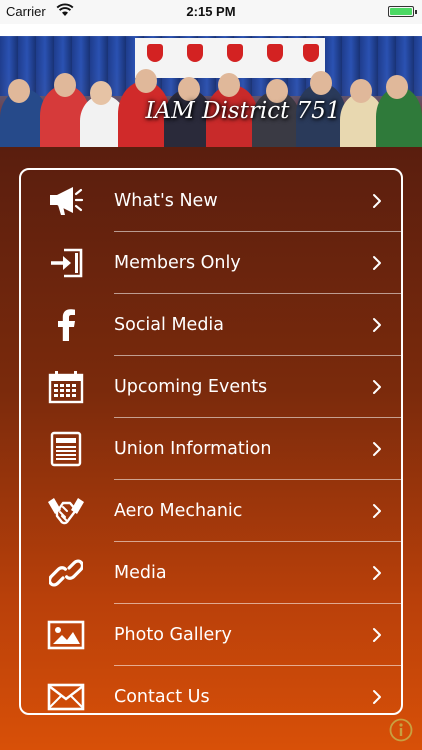  I want to click on envelope-icon, so click(66, 696).